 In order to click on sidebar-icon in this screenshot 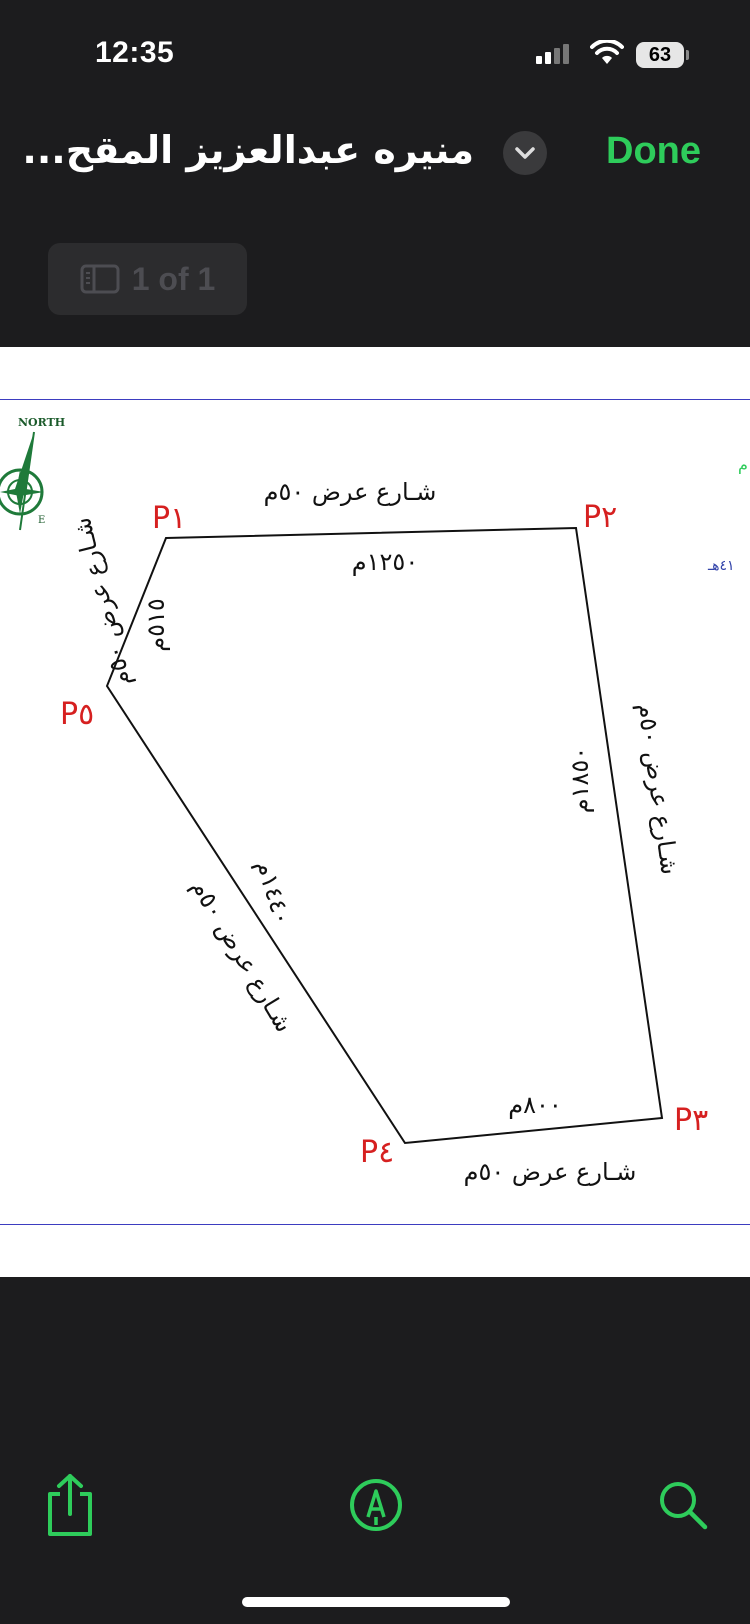, I will do `click(100, 279)`.